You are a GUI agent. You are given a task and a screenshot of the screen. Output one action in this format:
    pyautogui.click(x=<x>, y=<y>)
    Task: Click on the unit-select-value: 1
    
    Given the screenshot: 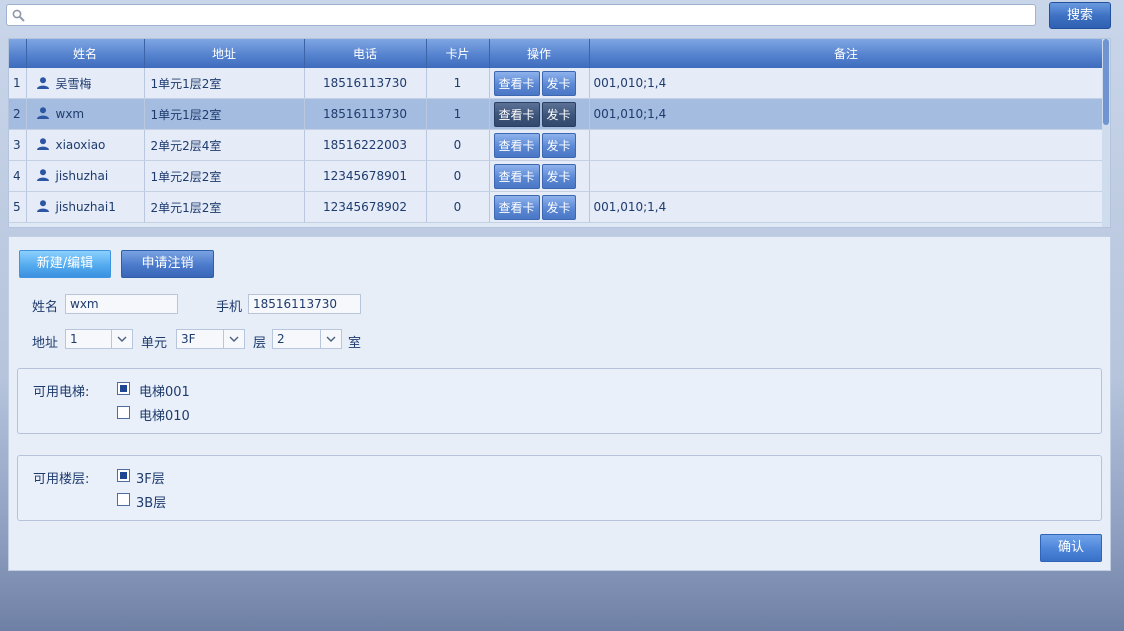 What is the action you would take?
    pyautogui.click(x=74, y=339)
    